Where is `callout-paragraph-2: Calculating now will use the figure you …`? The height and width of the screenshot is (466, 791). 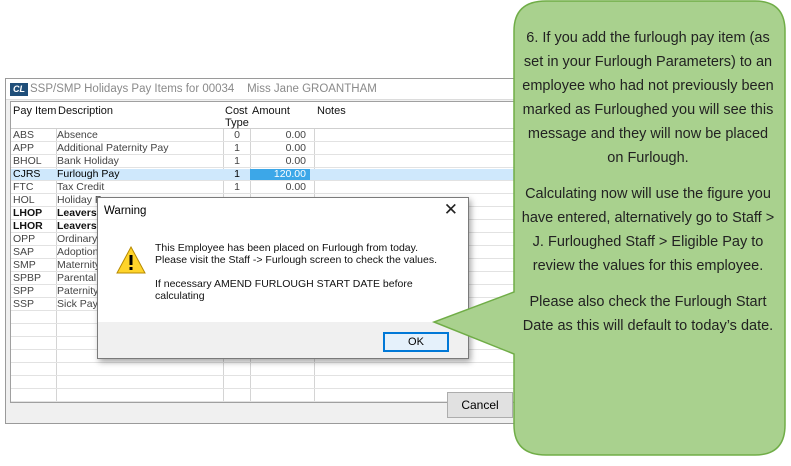
callout-paragraph-2: Calculating now will use the figure you … is located at coordinates (648, 230).